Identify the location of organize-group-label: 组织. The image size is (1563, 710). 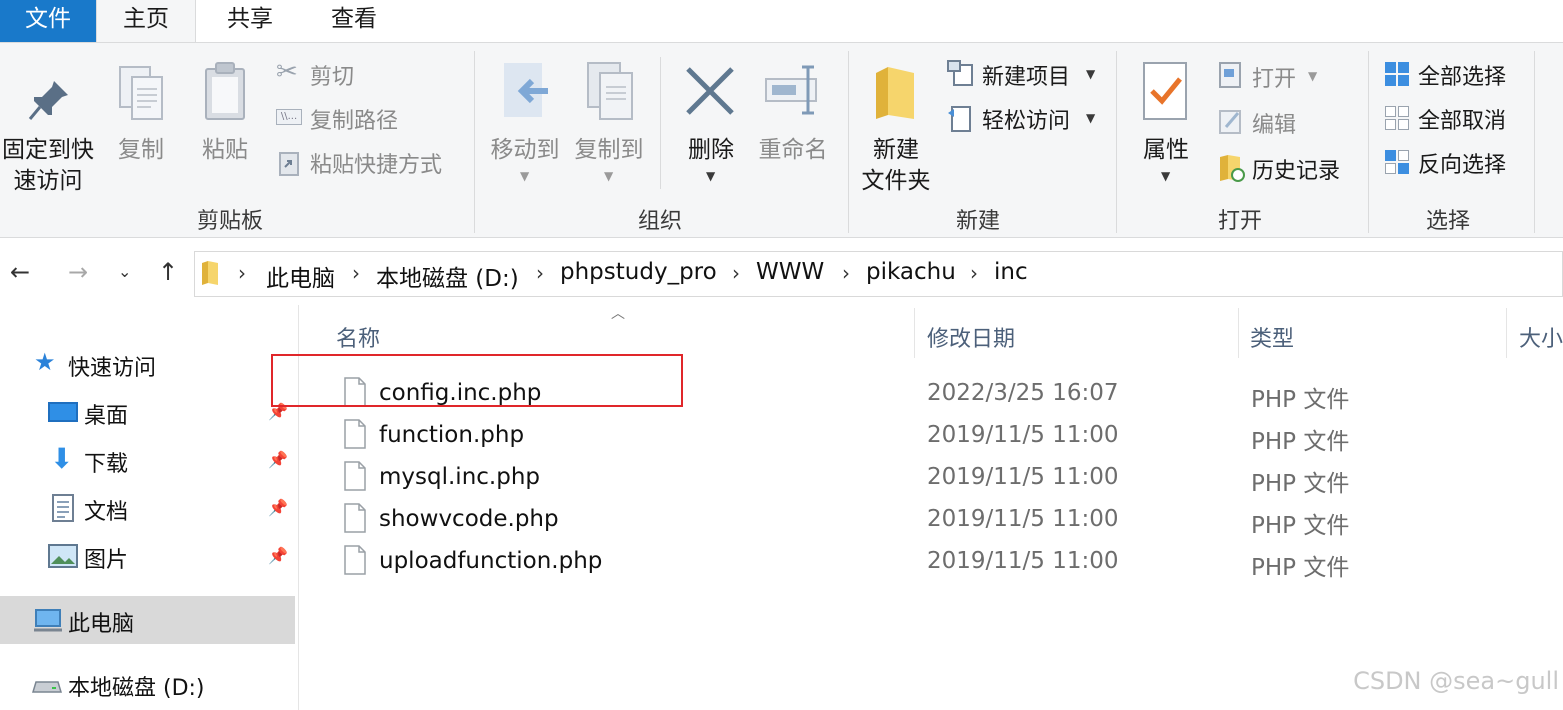
(659, 221).